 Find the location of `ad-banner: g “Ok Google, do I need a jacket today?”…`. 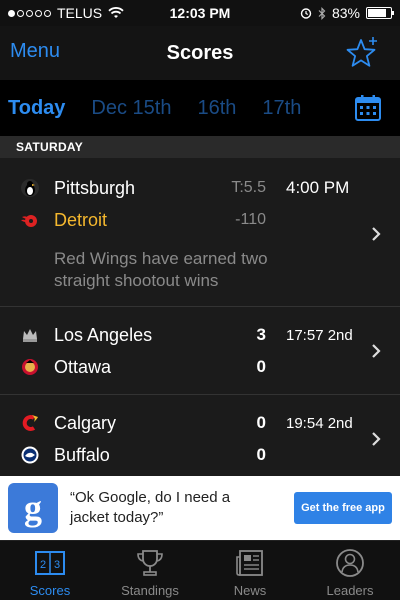

ad-banner: g “Ok Google, do I need a jacket today?”… is located at coordinates (200, 508).